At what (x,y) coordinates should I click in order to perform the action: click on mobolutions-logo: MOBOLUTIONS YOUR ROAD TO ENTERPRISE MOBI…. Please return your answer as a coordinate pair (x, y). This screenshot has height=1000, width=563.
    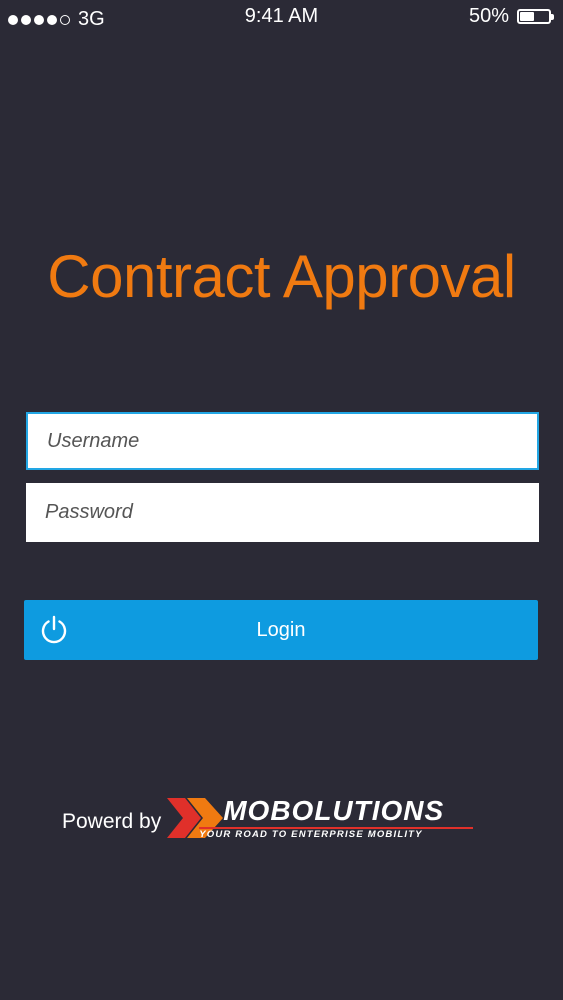
    Looking at the image, I should click on (321, 819).